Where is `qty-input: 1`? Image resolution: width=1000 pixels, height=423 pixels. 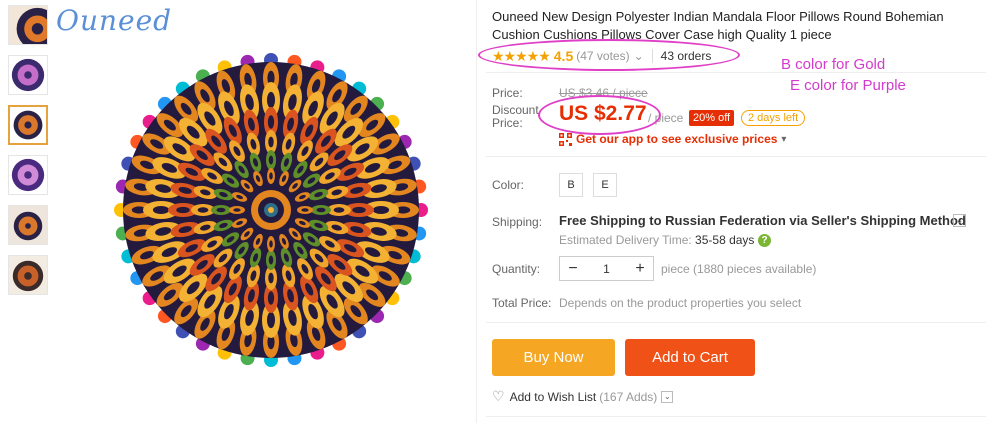 qty-input: 1 is located at coordinates (606, 269).